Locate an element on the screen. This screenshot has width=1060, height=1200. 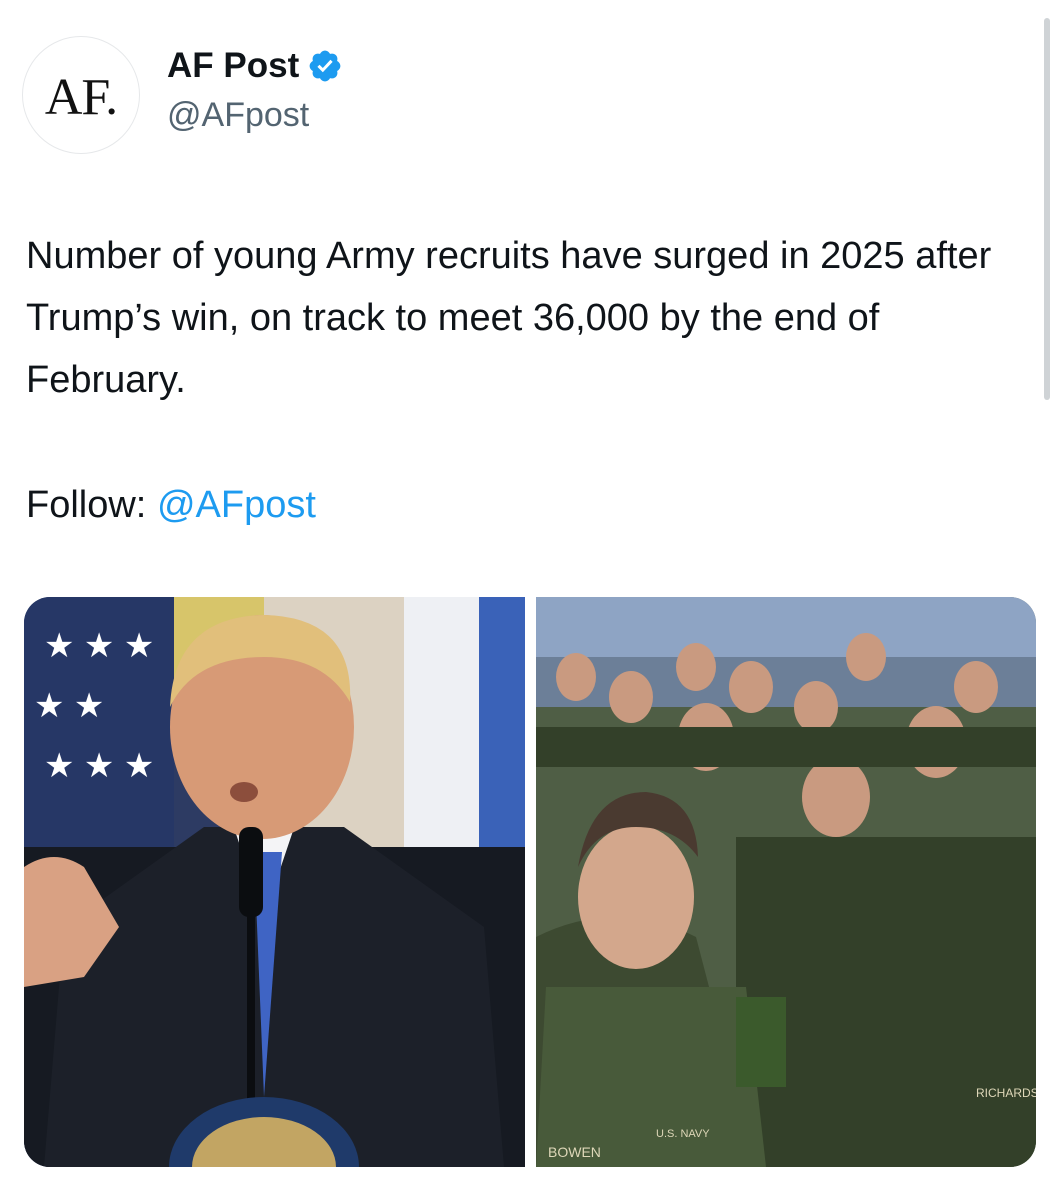
navy-tape: U.S. NAVY is located at coordinates (683, 1134).